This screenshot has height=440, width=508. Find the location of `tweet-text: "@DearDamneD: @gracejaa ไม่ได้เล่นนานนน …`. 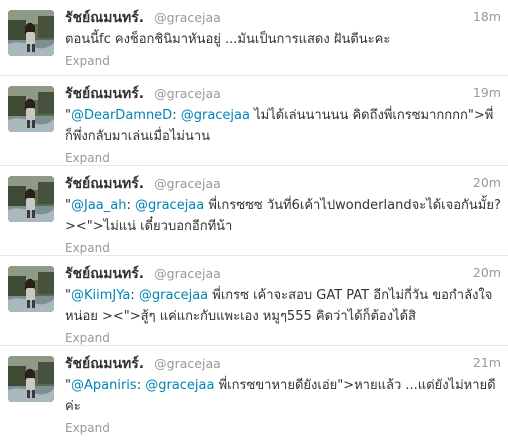

tweet-text: "@DearDamneD: @gracejaa ไม่ได้เล่นนานนน … is located at coordinates (283, 126).